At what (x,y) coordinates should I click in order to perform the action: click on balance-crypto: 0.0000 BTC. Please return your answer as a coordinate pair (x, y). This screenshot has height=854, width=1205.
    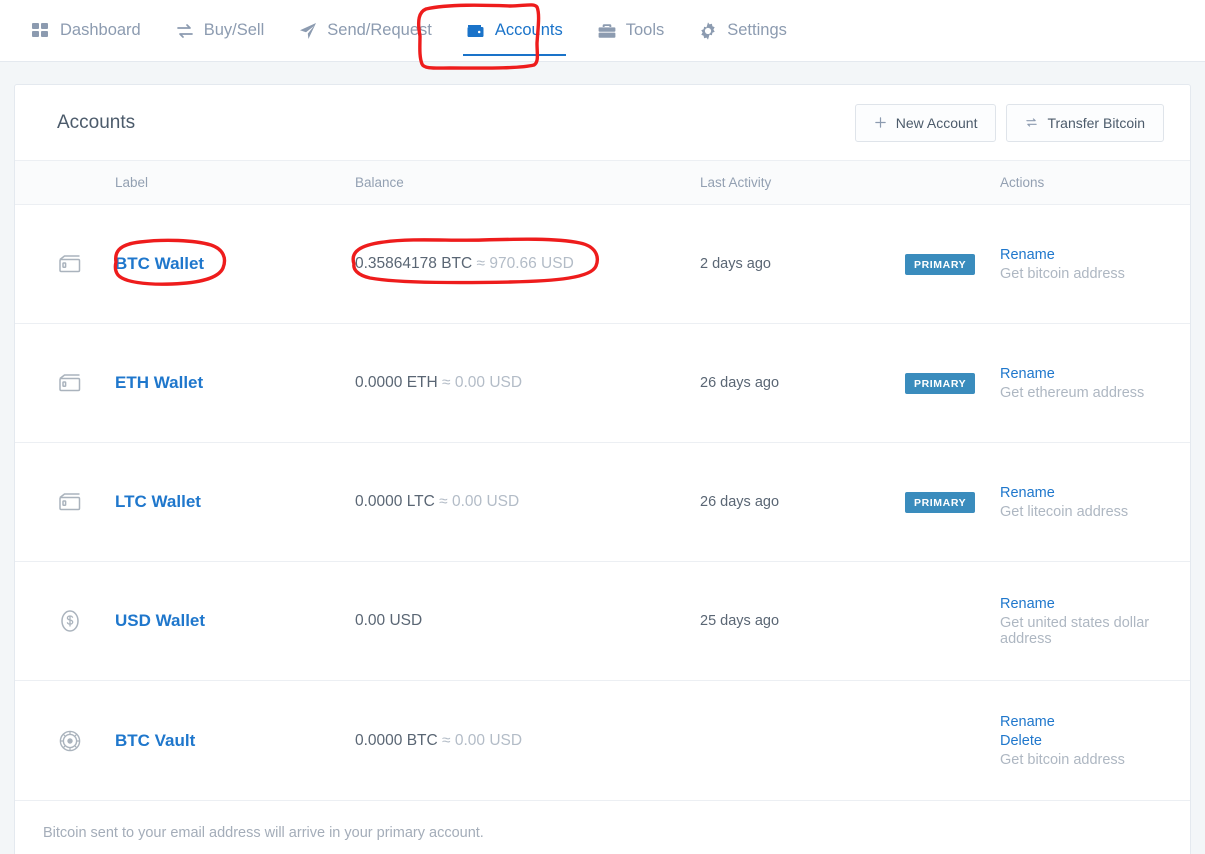
    Looking at the image, I should click on (396, 740).